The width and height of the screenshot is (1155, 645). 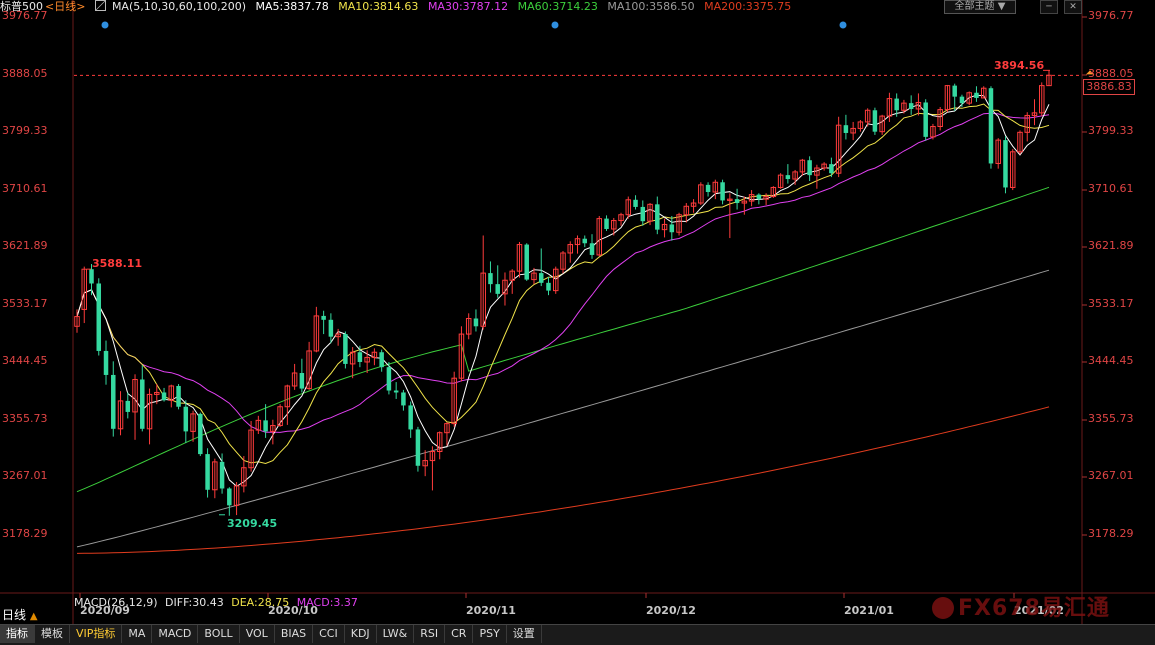 I want to click on tab-settings: 设置, so click(x=524, y=634).